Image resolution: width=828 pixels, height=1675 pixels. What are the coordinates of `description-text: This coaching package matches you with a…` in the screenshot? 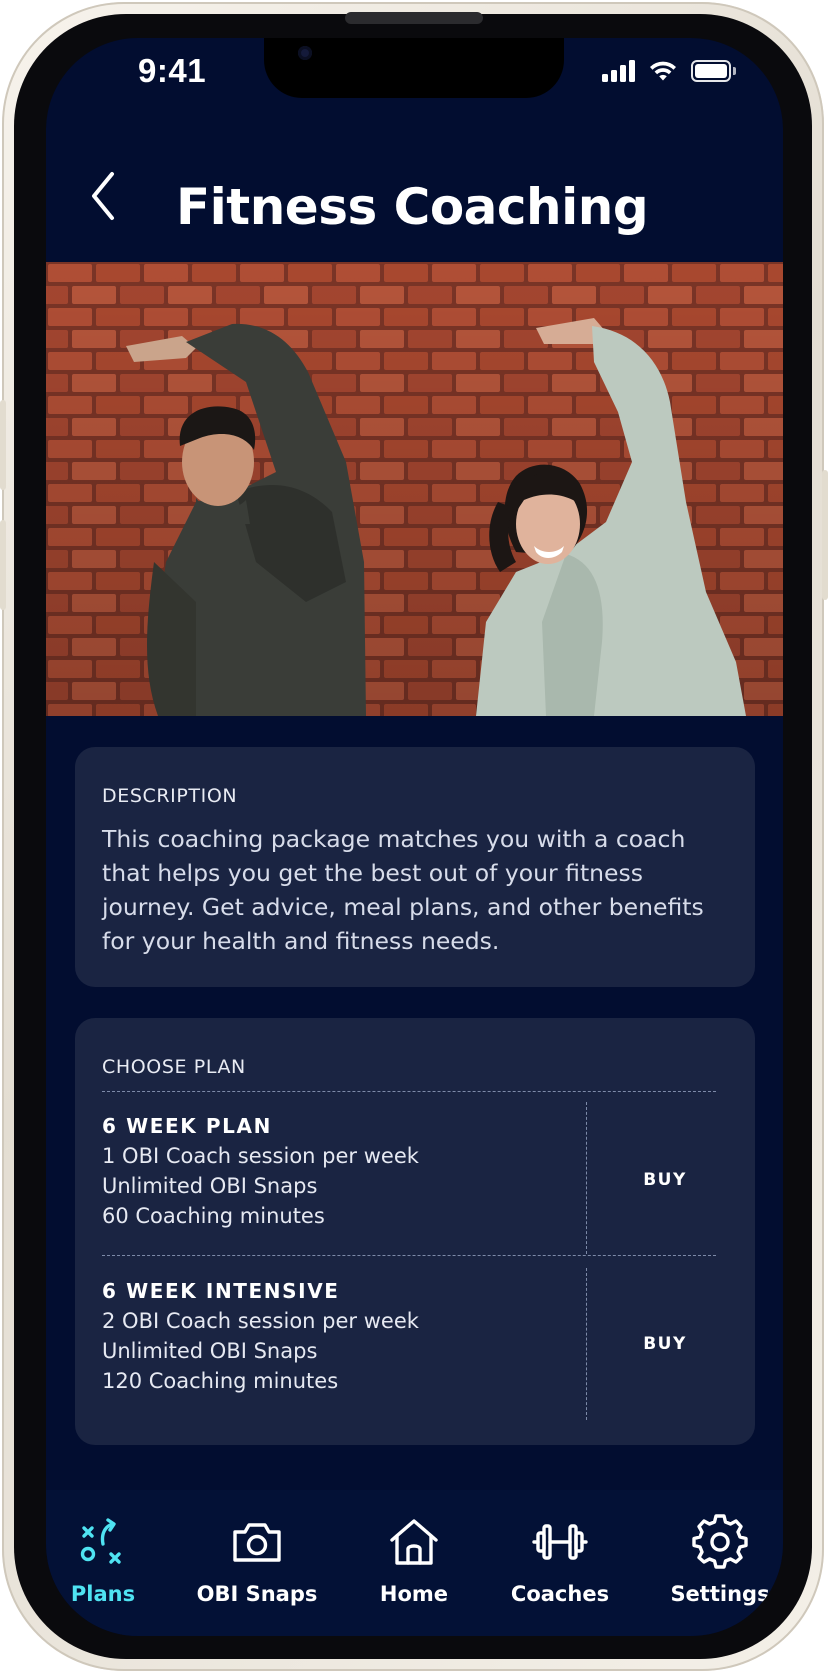 It's located at (403, 890).